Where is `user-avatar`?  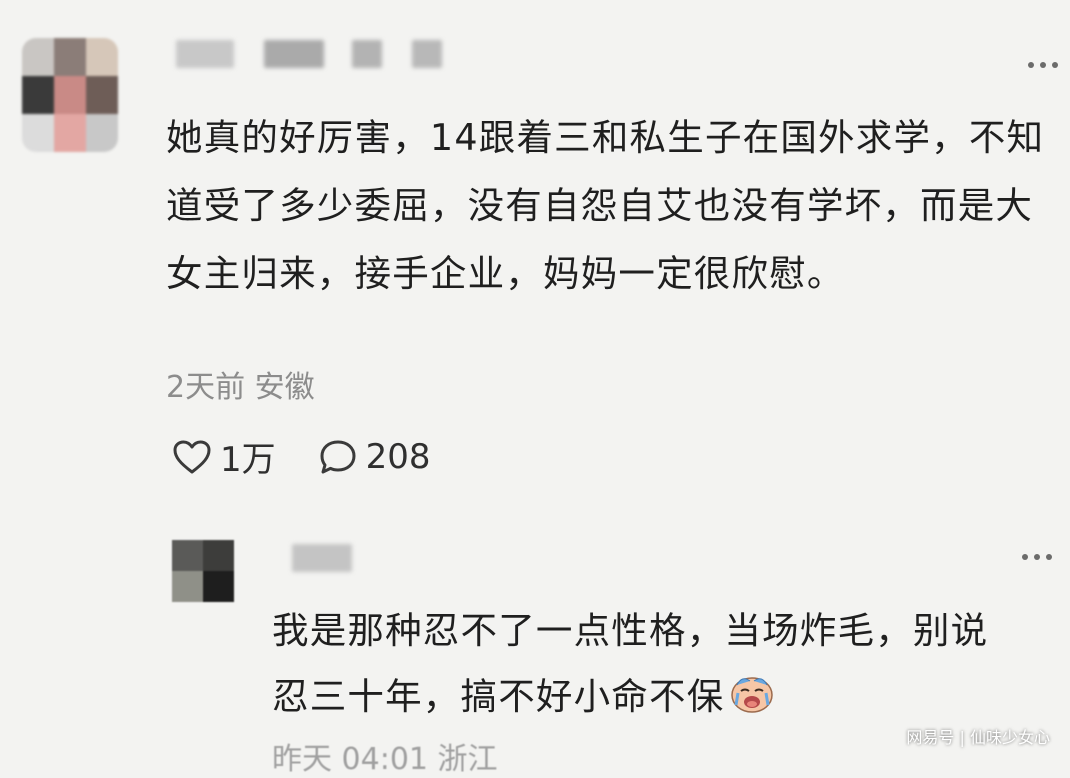
user-avatar is located at coordinates (70, 95).